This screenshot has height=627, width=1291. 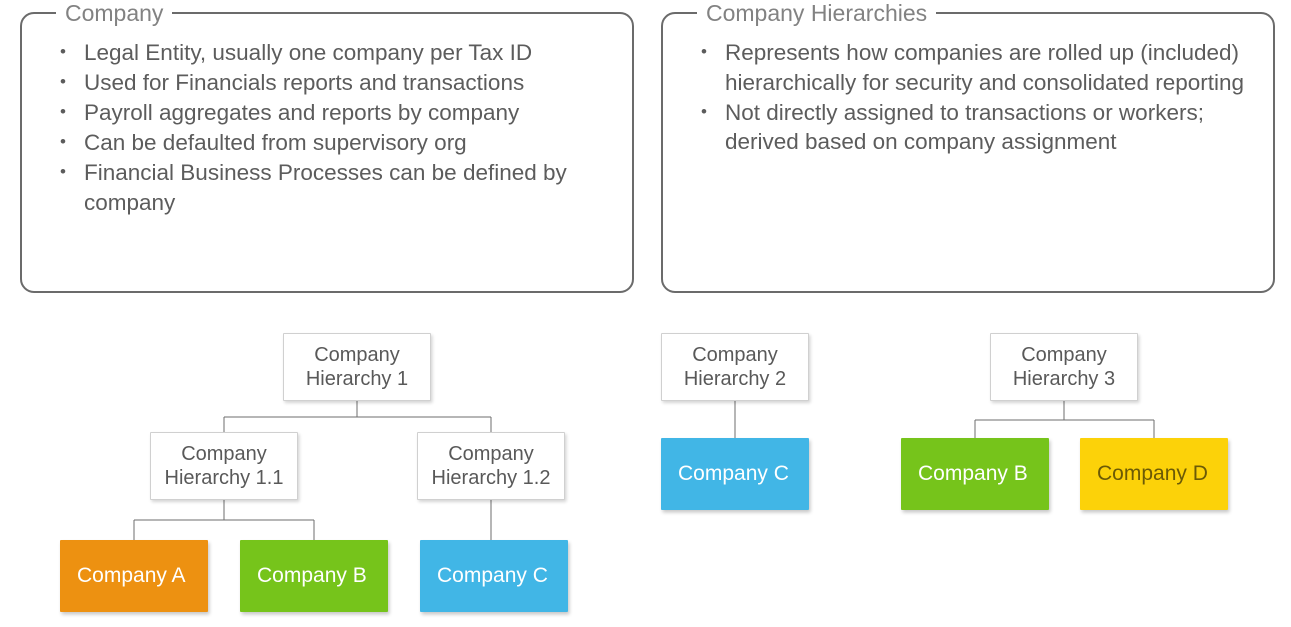 I want to click on node-label: Company Hierarchy 1.1, so click(x=224, y=466).